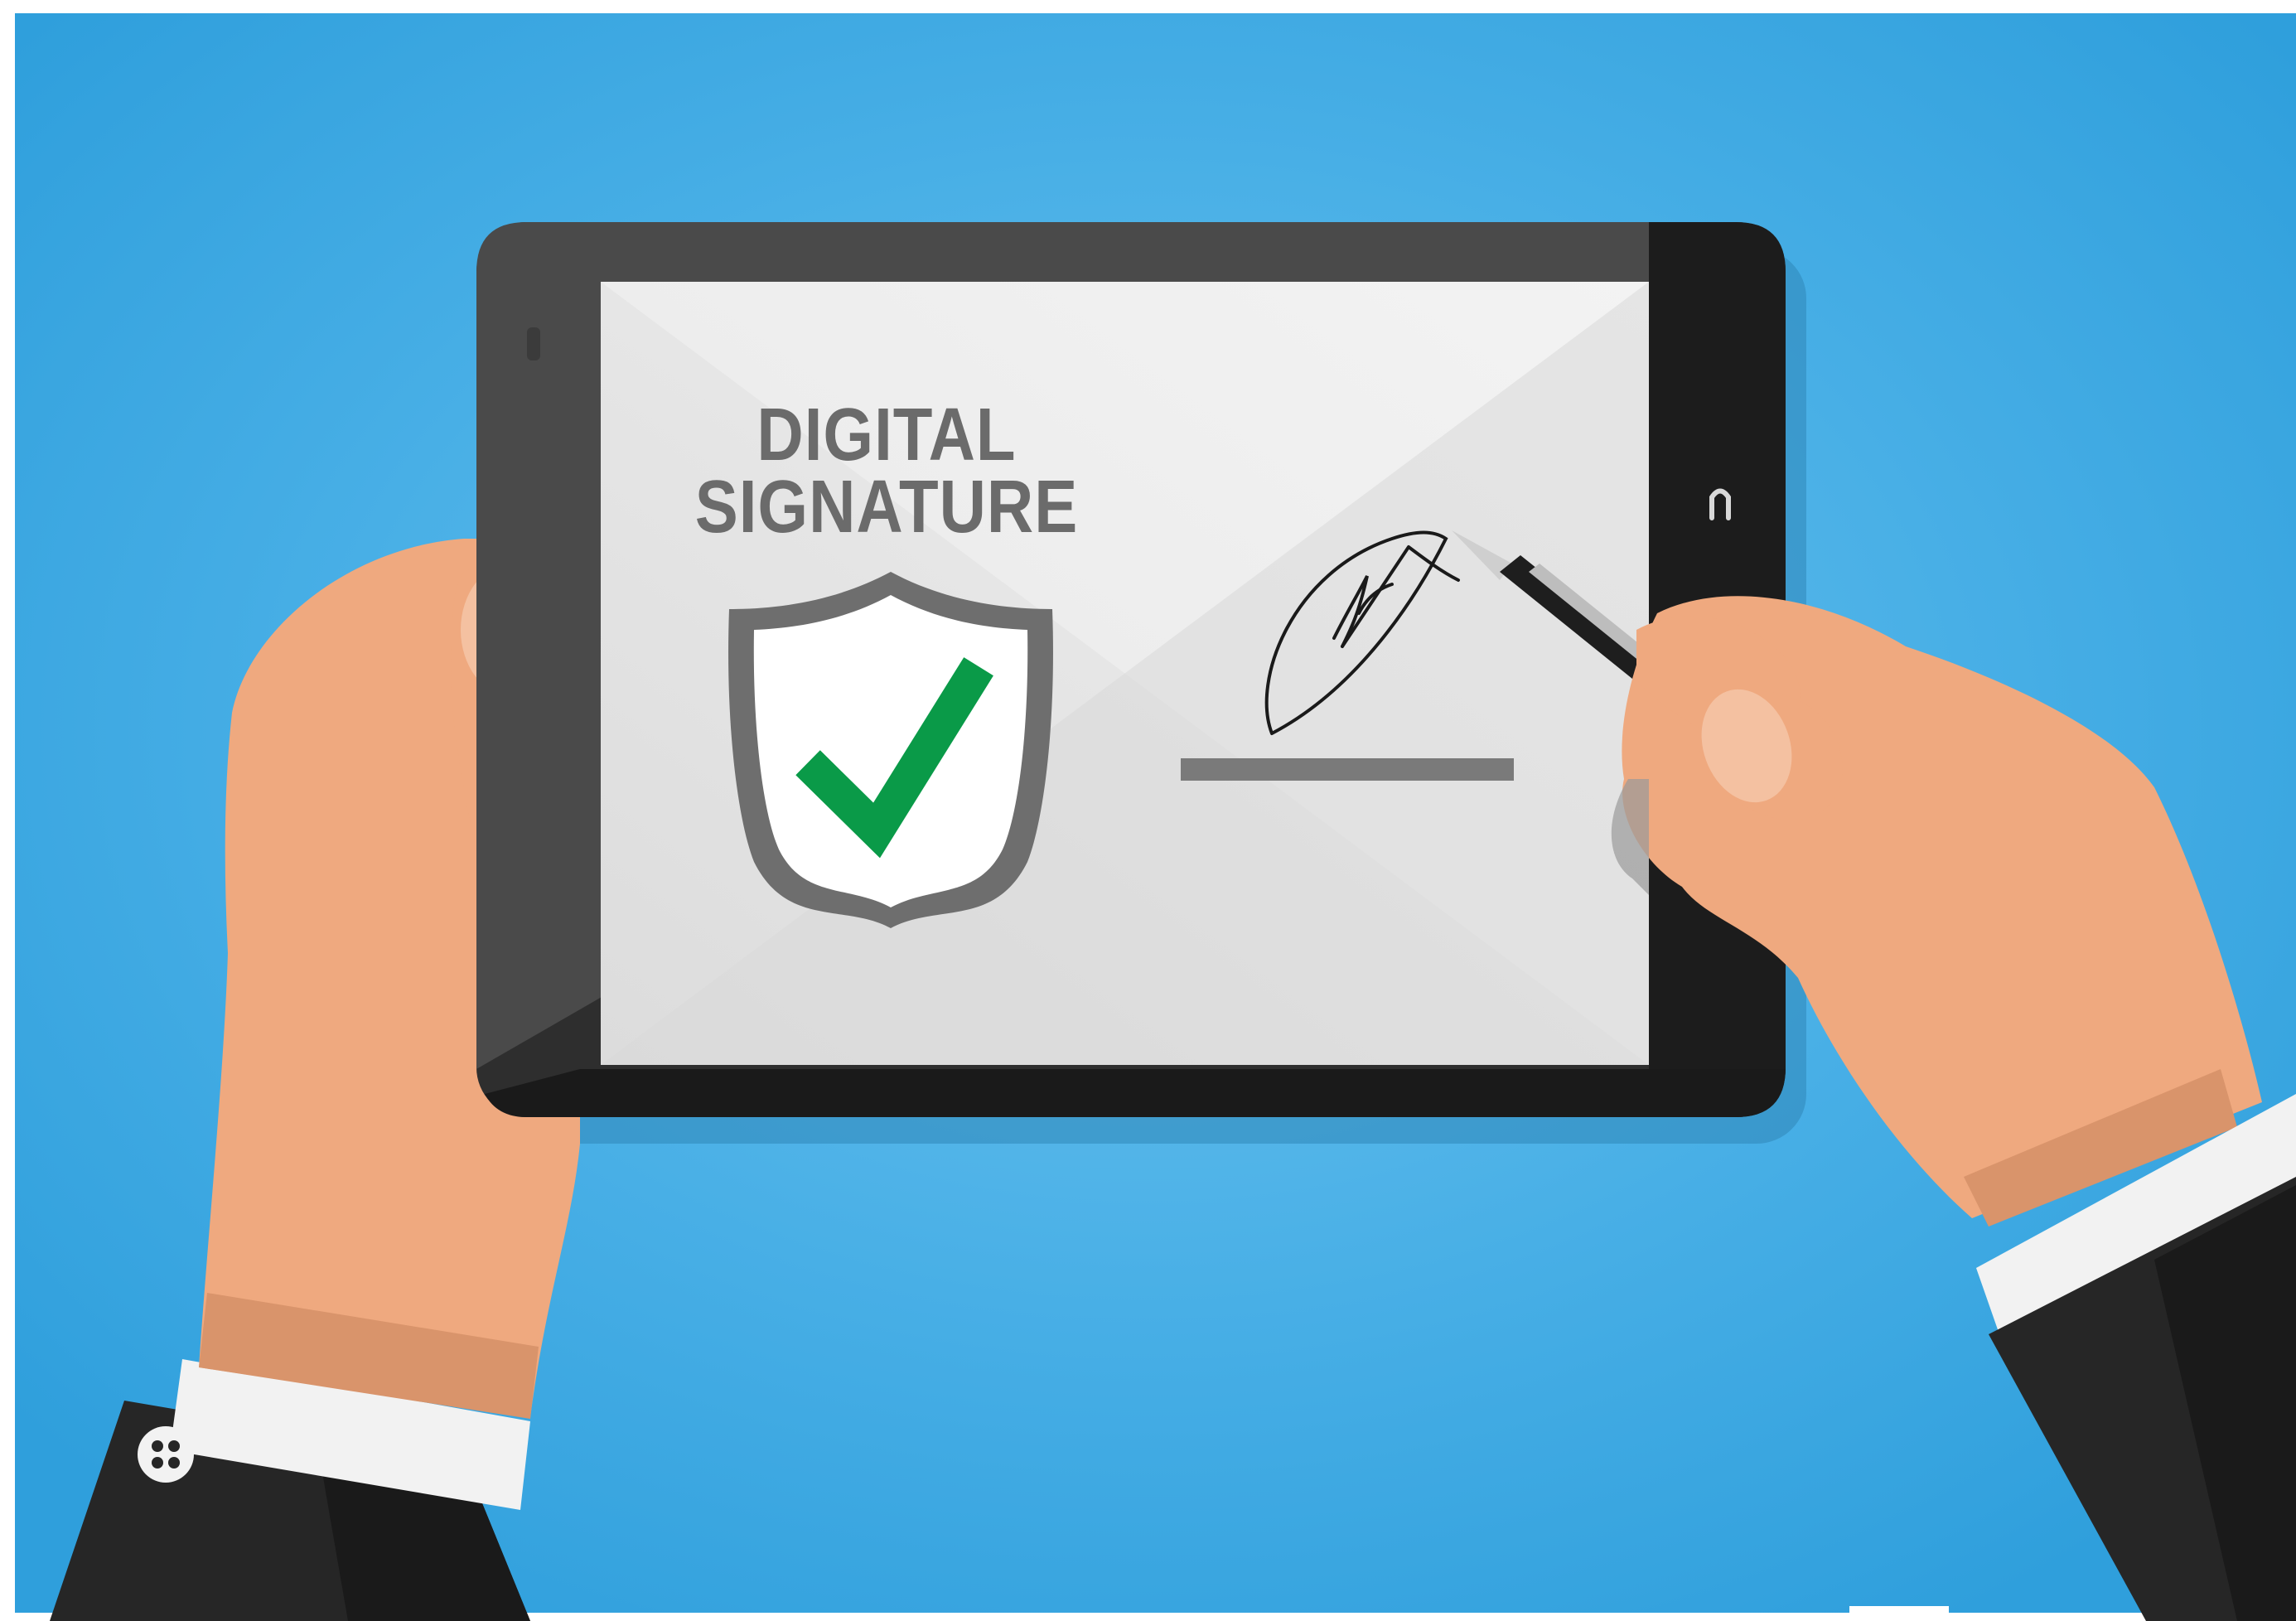 Image resolution: width=2296 pixels, height=1621 pixels. I want to click on frame-top, so click(1148, 6).